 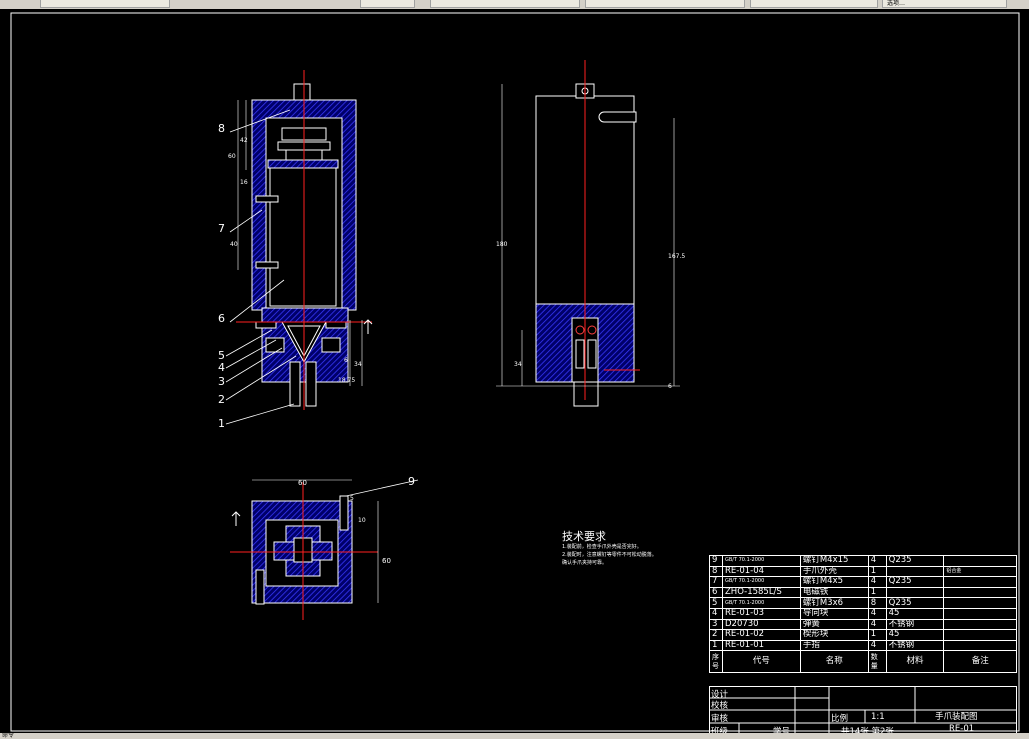 I want to click on bom-row: 3 D20730 弹簧 4 不锈钢, so click(x=863, y=624).